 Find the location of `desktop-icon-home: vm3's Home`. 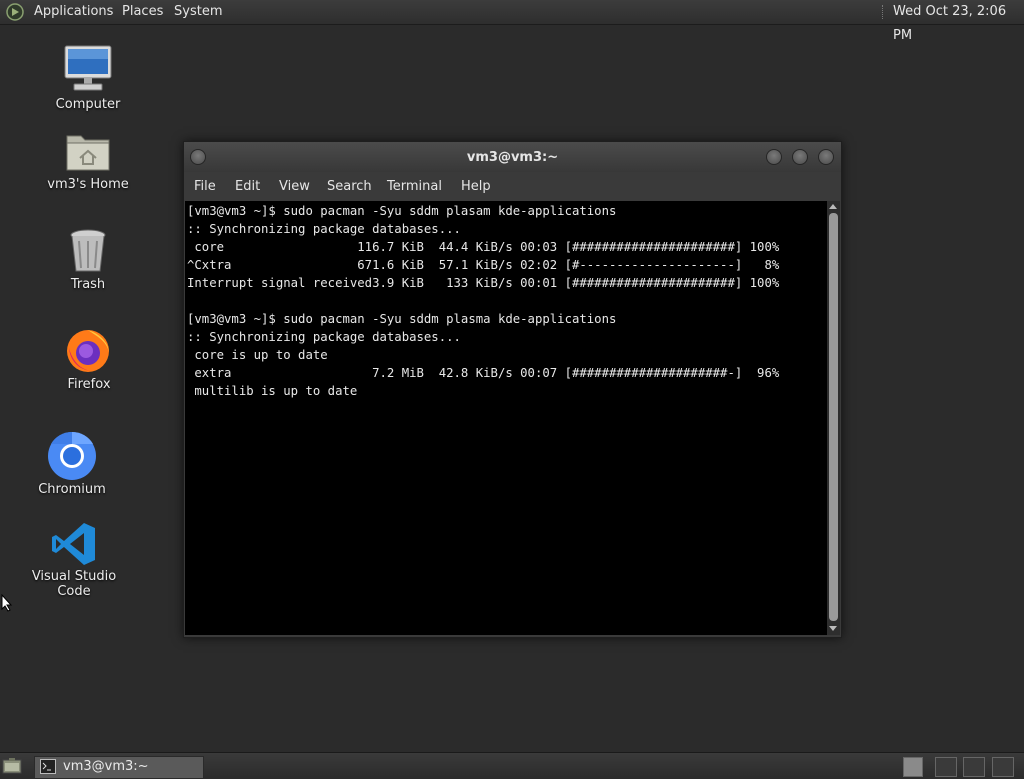

desktop-icon-home: vm3's Home is located at coordinates (88, 162).